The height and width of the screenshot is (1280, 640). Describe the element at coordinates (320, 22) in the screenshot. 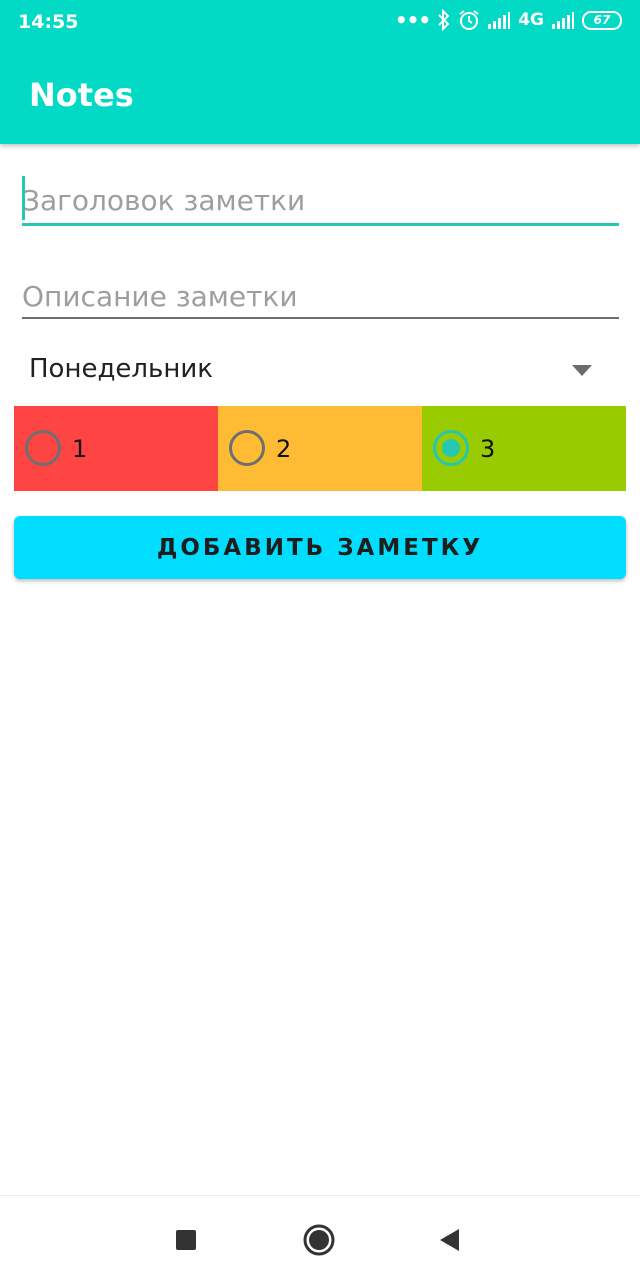

I see `status-bar: 14:55 ••• 4G 67` at that location.